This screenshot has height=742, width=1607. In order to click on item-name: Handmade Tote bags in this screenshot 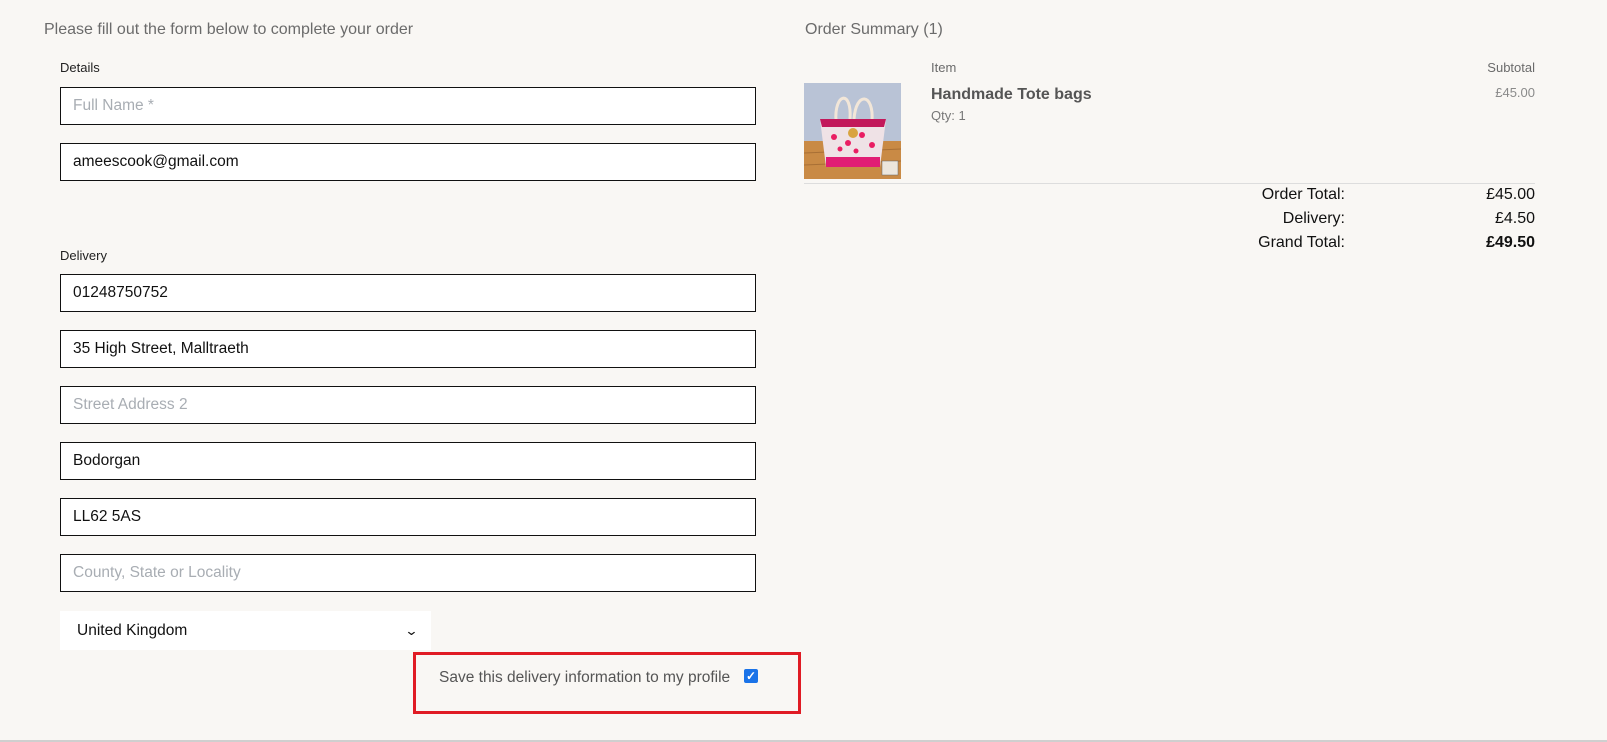, I will do `click(1011, 94)`.